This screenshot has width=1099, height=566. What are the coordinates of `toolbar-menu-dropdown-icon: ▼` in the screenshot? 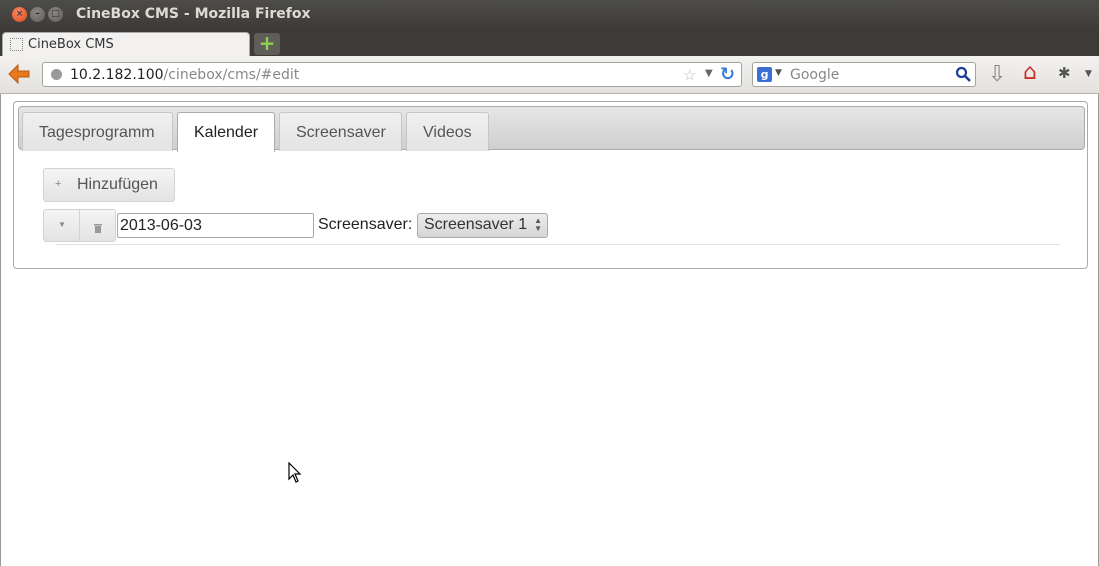 It's located at (1088, 74).